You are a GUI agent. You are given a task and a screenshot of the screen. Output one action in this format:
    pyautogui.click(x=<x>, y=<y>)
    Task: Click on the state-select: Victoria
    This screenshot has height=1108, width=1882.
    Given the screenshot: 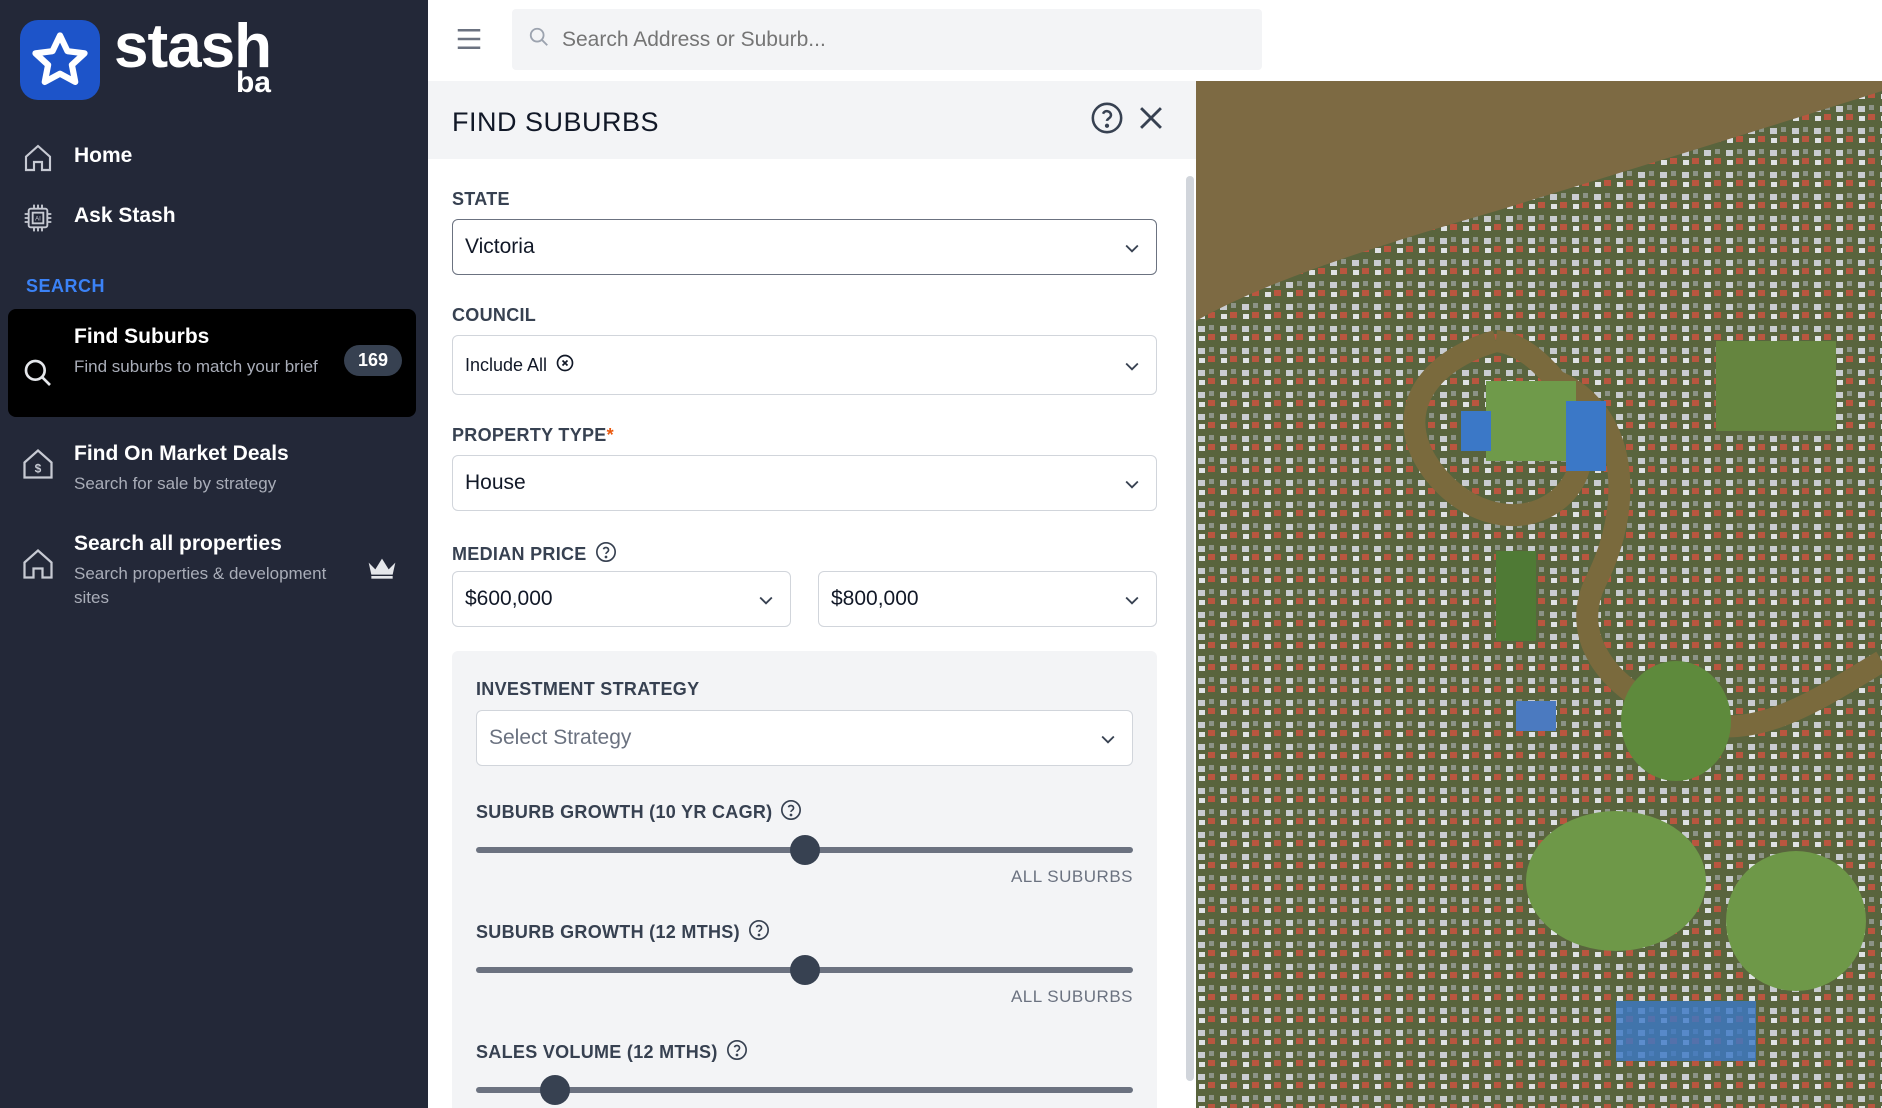 What is the action you would take?
    pyautogui.click(x=804, y=247)
    